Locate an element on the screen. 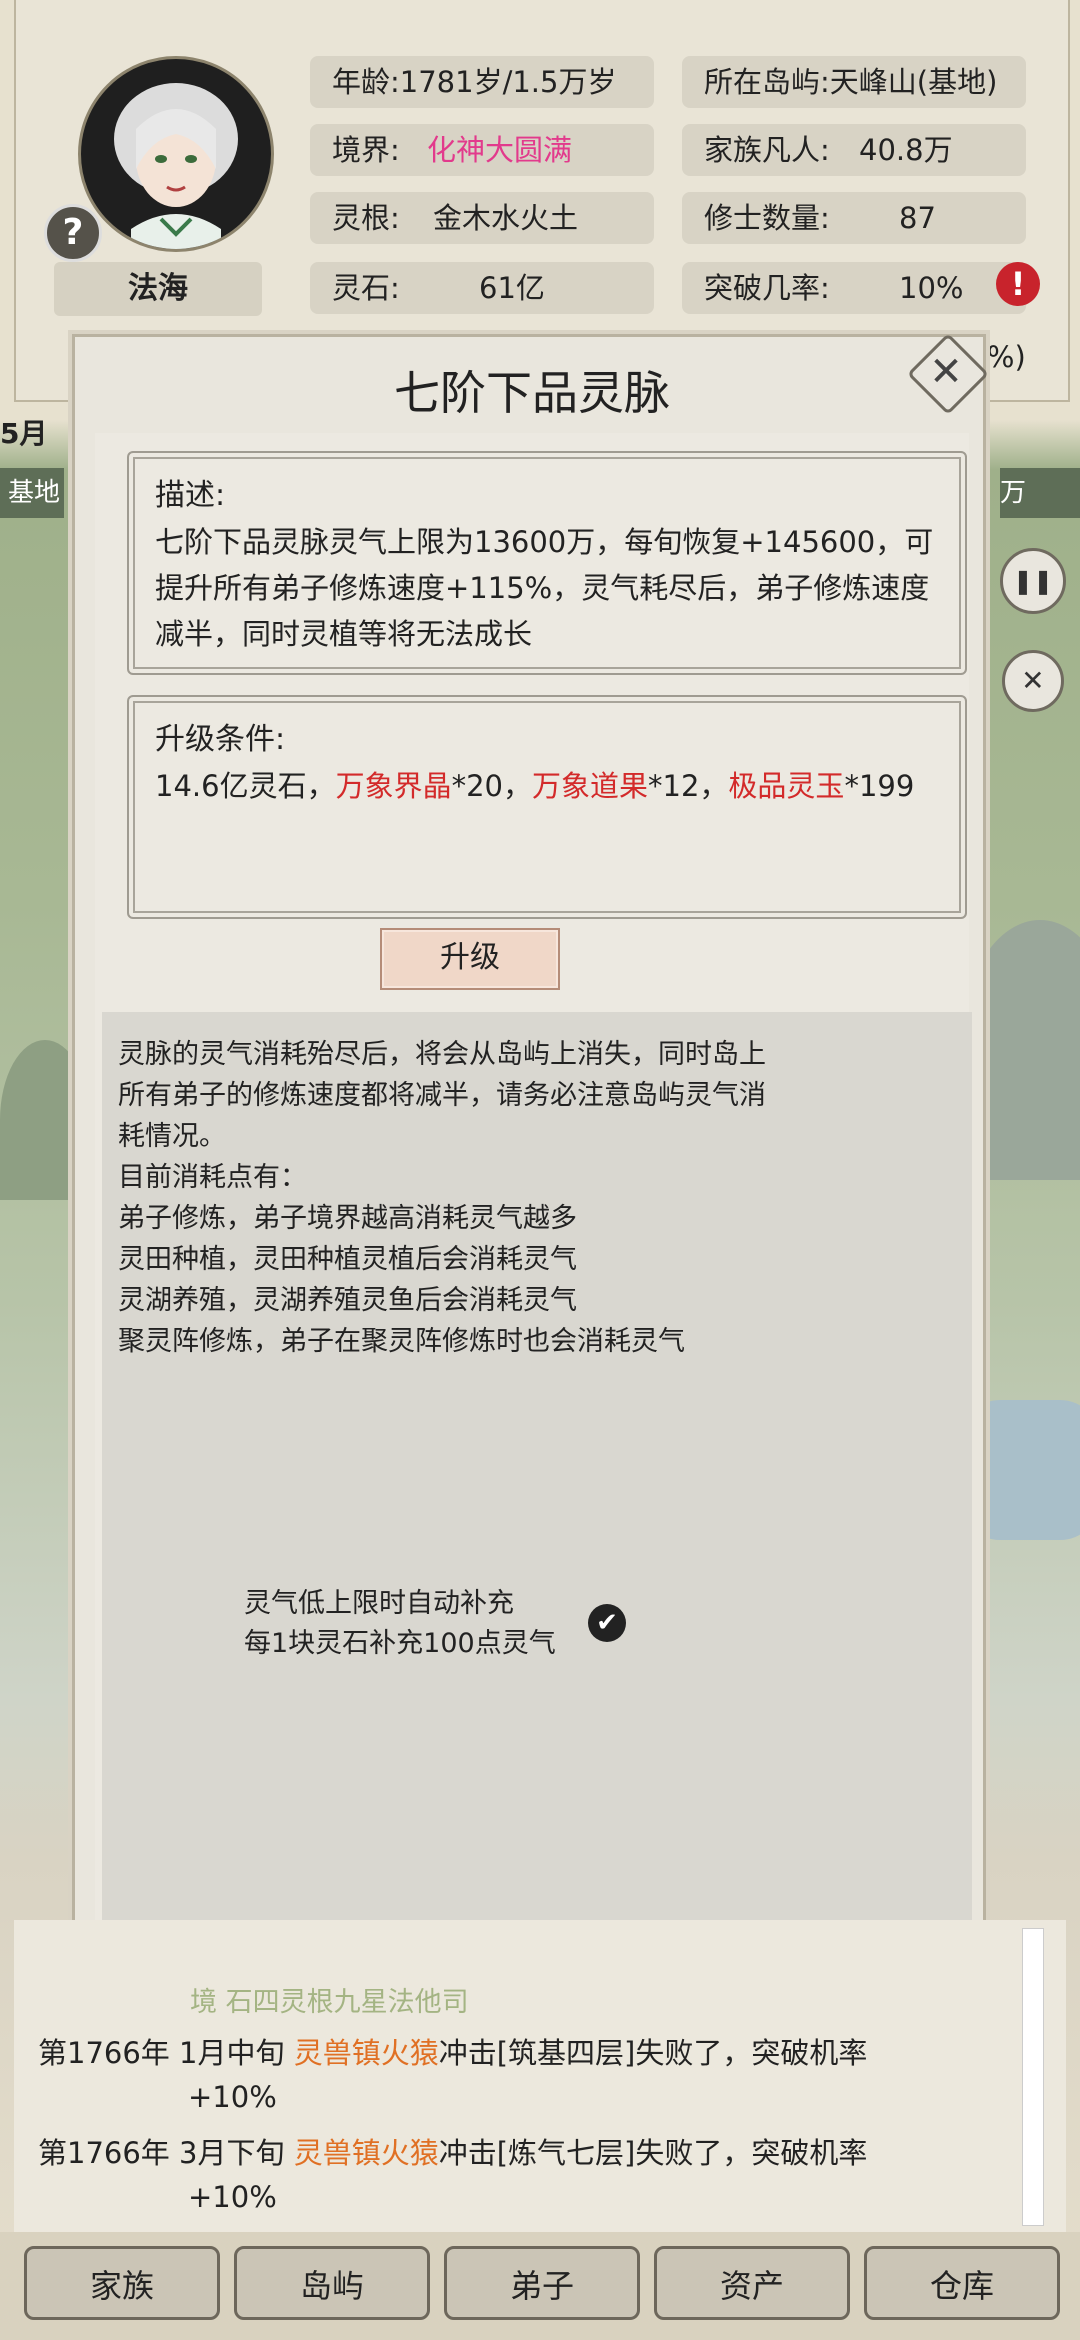 Image resolution: width=1080 pixels, height=2340 pixels. auto-refill-line1: 灵气低上限时自动补充 is located at coordinates (379, 1603).